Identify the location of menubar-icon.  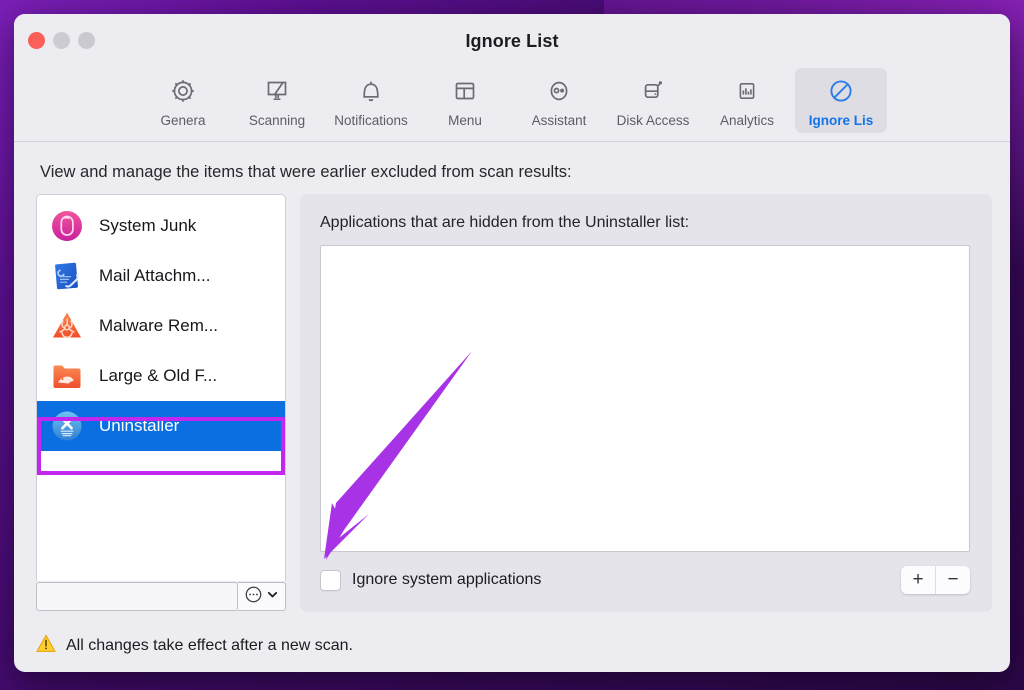
(465, 91).